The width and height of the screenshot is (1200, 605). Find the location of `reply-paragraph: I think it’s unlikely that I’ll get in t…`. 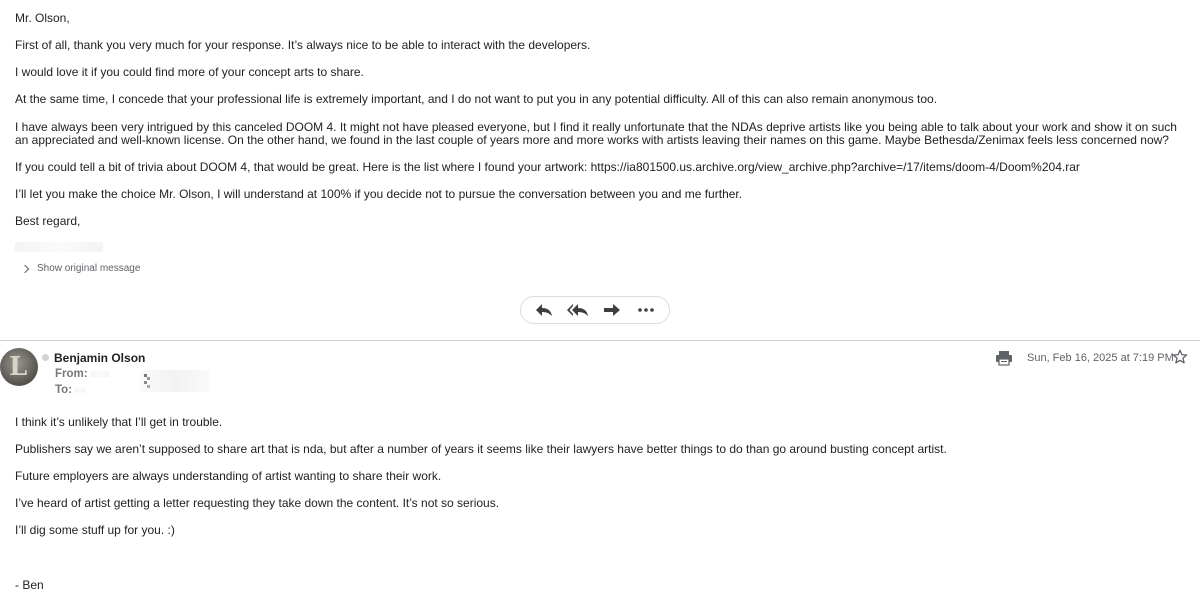

reply-paragraph: I think it’s unlikely that I’ll get in t… is located at coordinates (119, 422).